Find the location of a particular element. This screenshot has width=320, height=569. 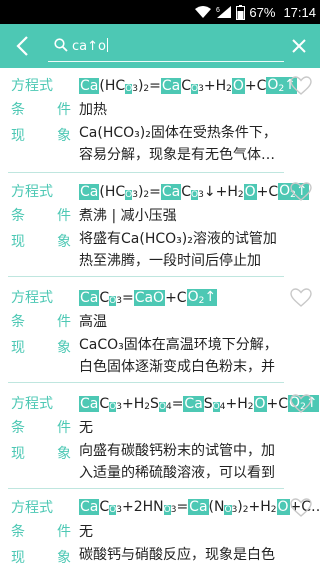

result-condition-row: 条件 煮沸 | 减小压强 is located at coordinates (94, 215).